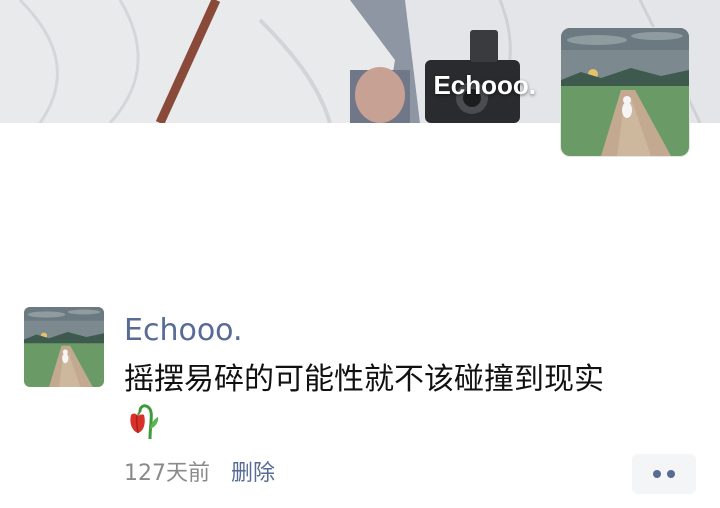 This screenshot has height=508, width=720. I want to click on wilted-flower-emoji, so click(144, 421).